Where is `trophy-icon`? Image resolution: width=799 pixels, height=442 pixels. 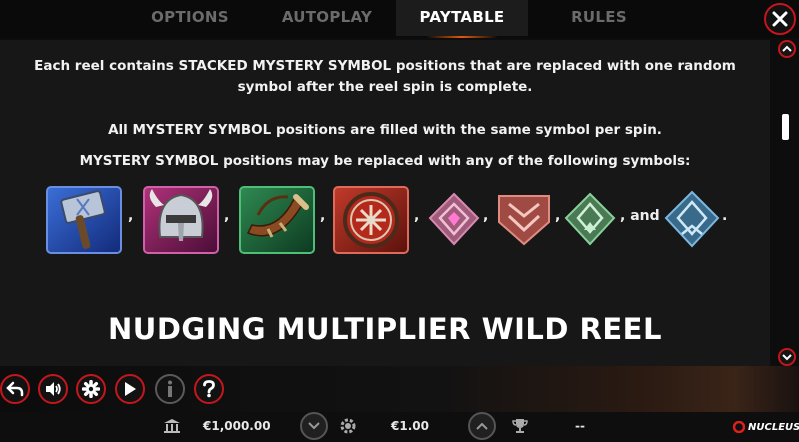
trophy-icon is located at coordinates (520, 426).